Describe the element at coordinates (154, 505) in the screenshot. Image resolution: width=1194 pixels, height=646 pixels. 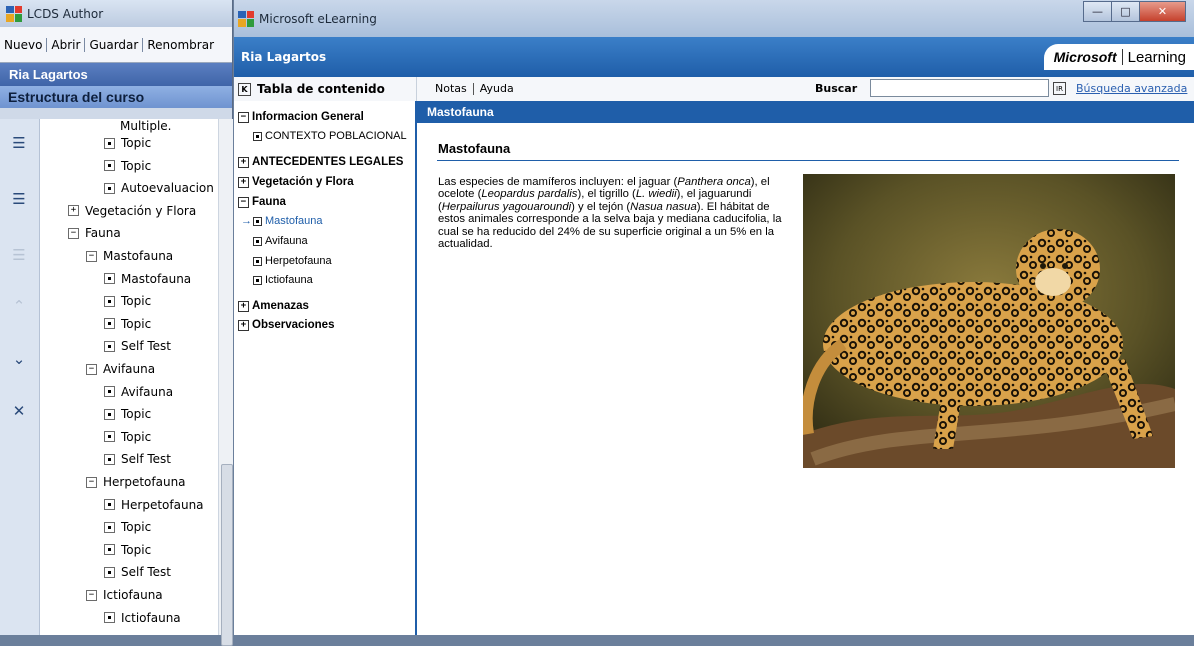
I see `tree-item: Herpetofauna` at that location.